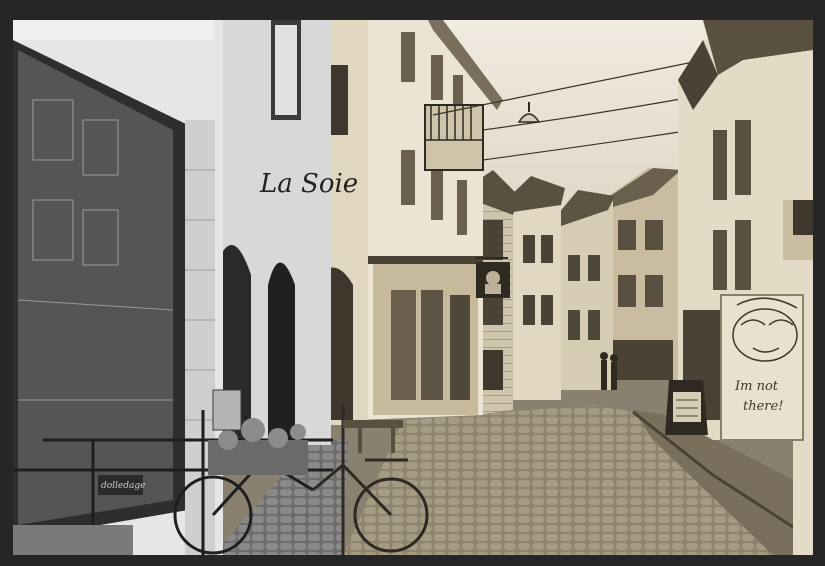  Describe the element at coordinates (430, 220) in the screenshot. I see `center-building` at that location.